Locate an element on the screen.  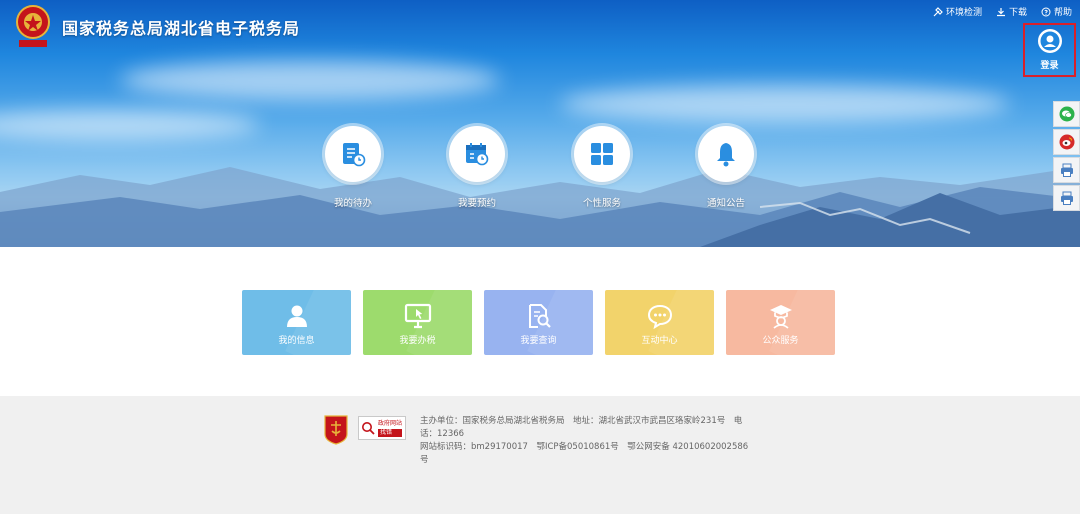
site-title: 国家税务总局湖北省电子税务局 is located at coordinates (181, 28).